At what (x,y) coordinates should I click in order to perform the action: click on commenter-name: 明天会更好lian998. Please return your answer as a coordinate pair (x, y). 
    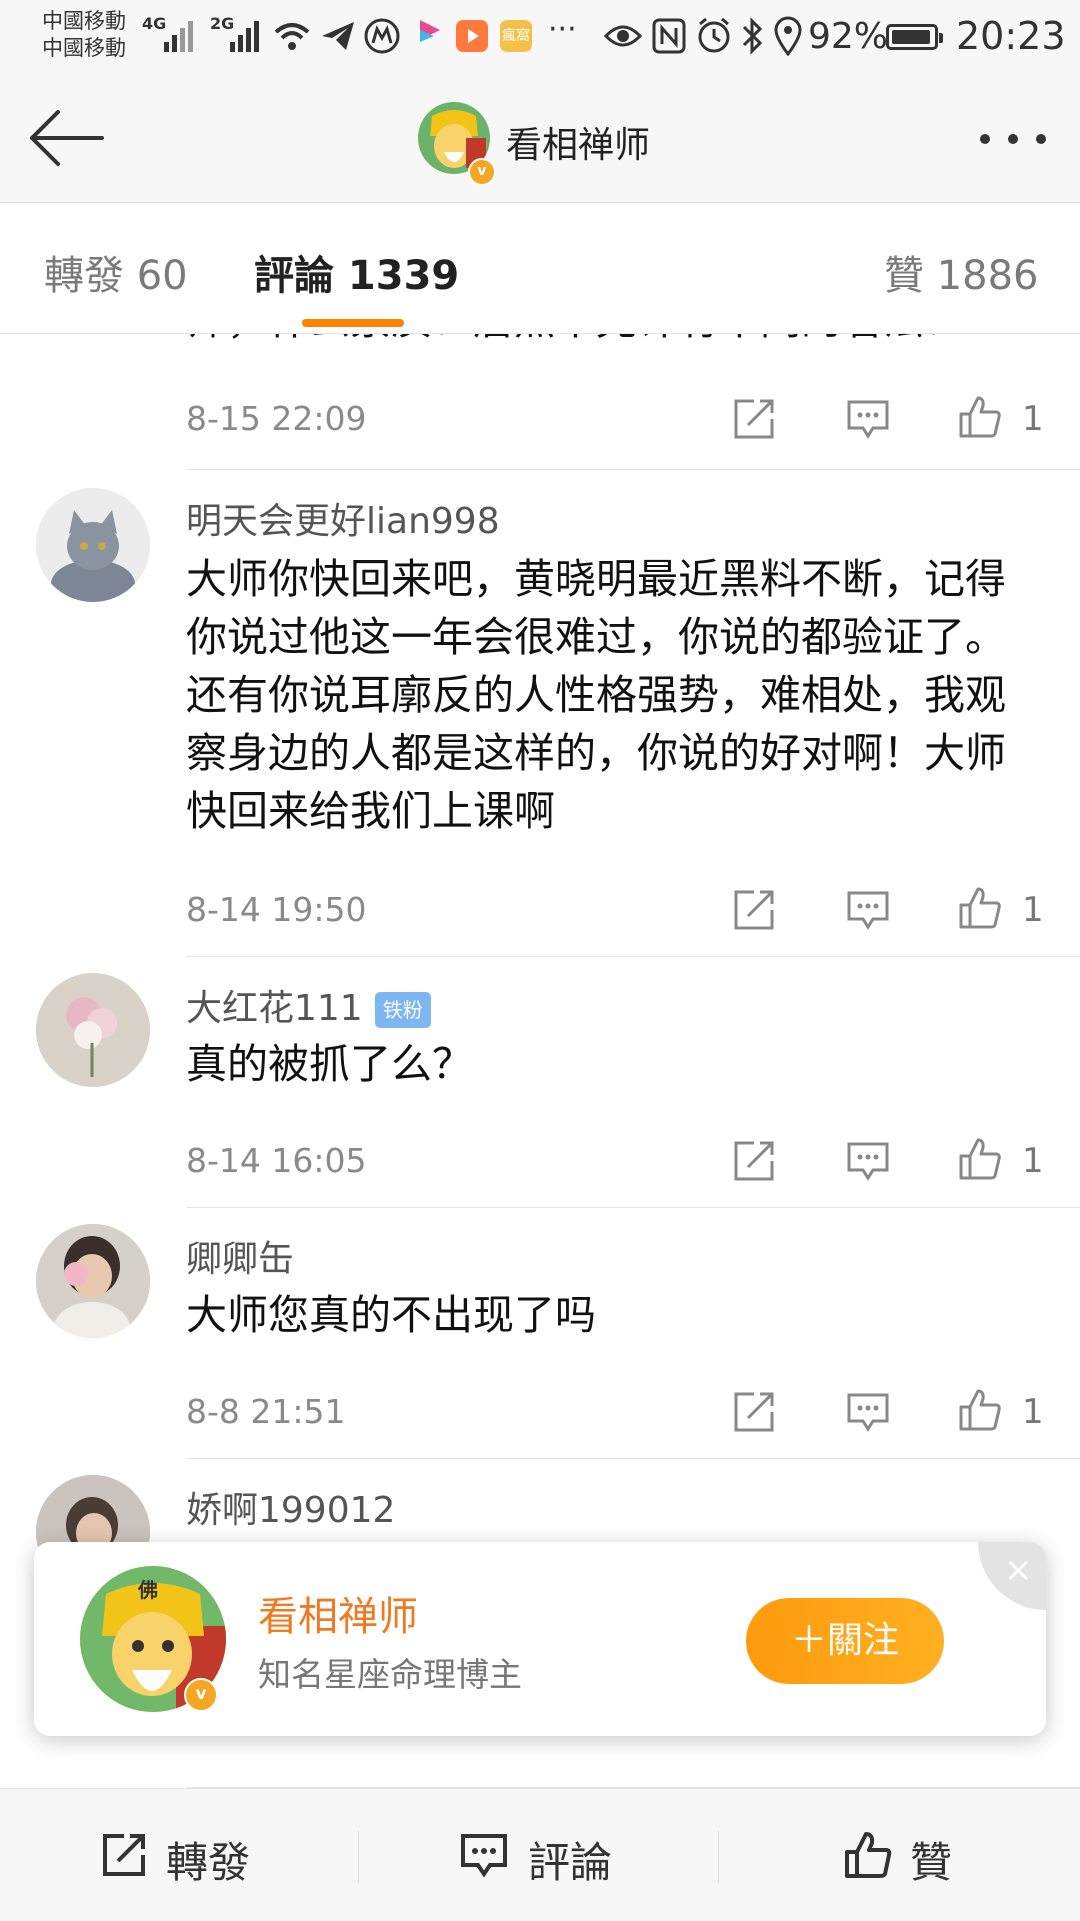
    Looking at the image, I should click on (343, 518).